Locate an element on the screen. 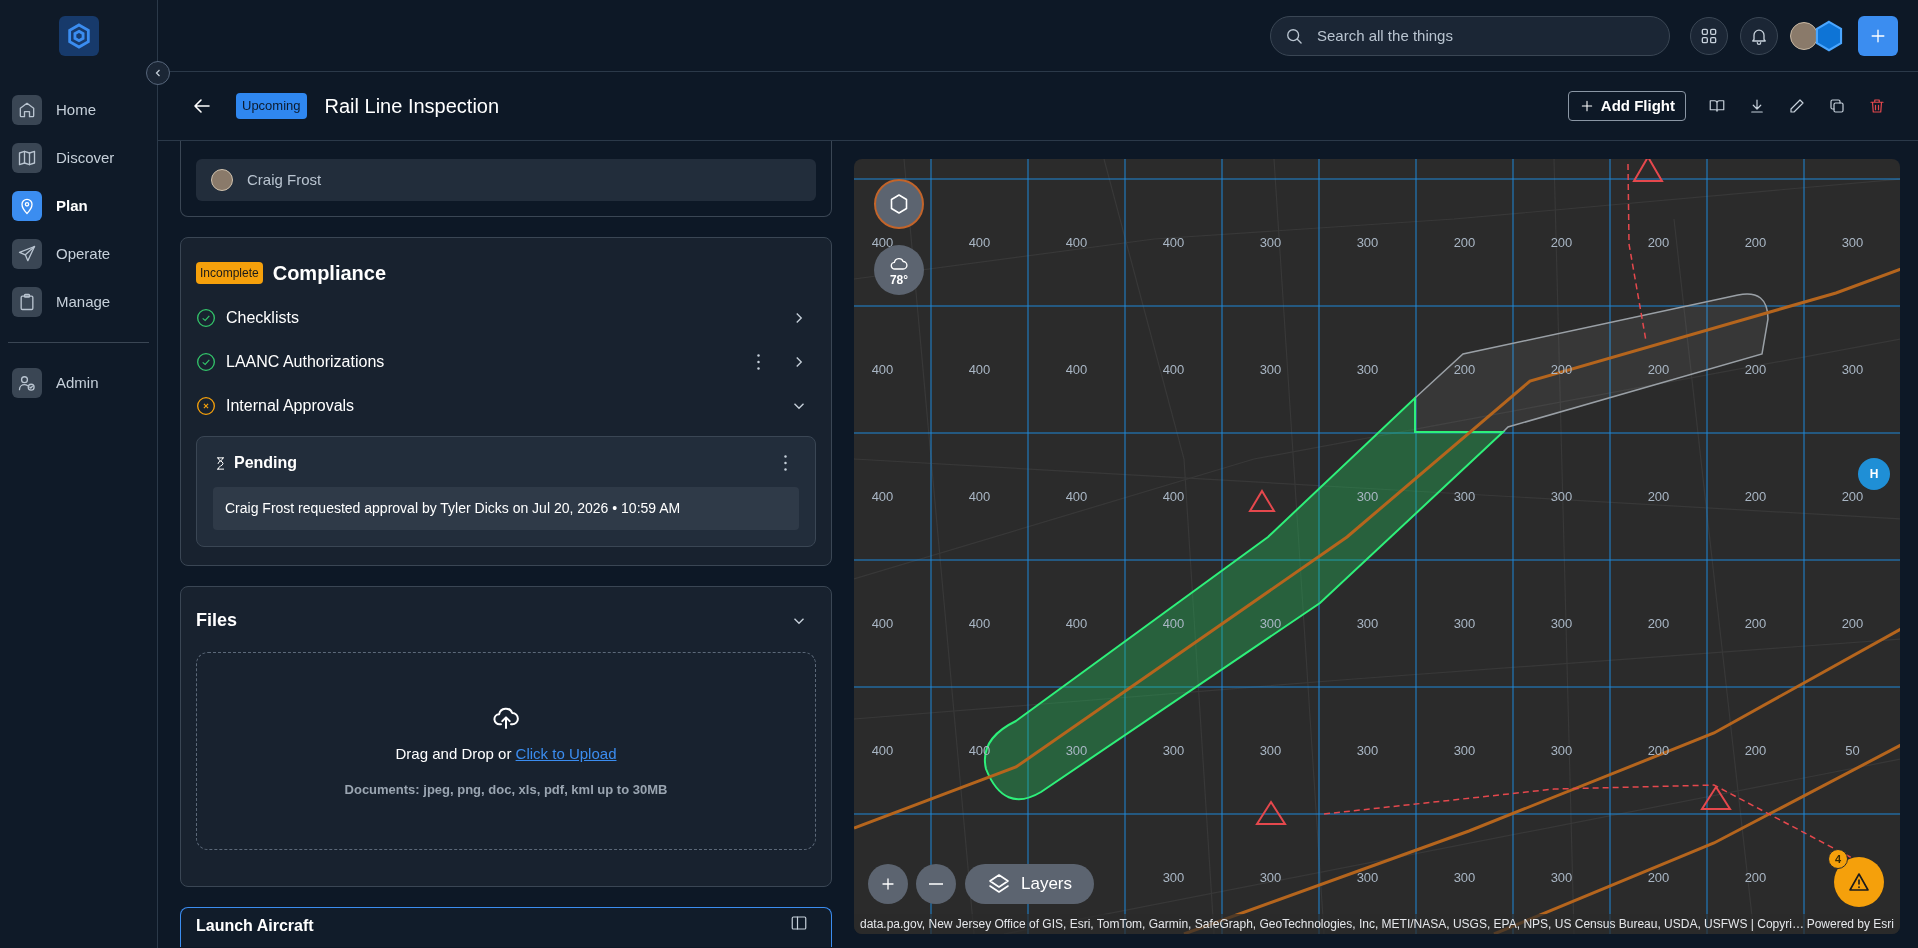  book-button is located at coordinates (1717, 106).